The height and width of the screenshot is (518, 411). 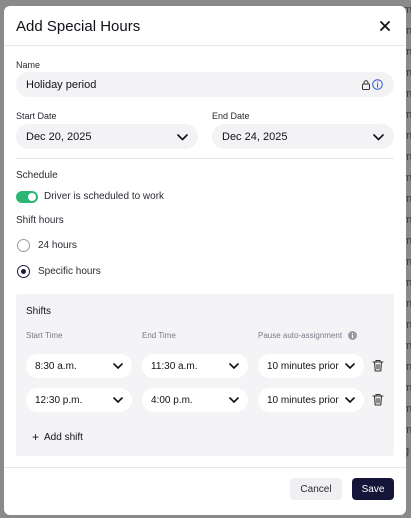 I want to click on shift-hours-label: Shift hours, so click(x=40, y=220).